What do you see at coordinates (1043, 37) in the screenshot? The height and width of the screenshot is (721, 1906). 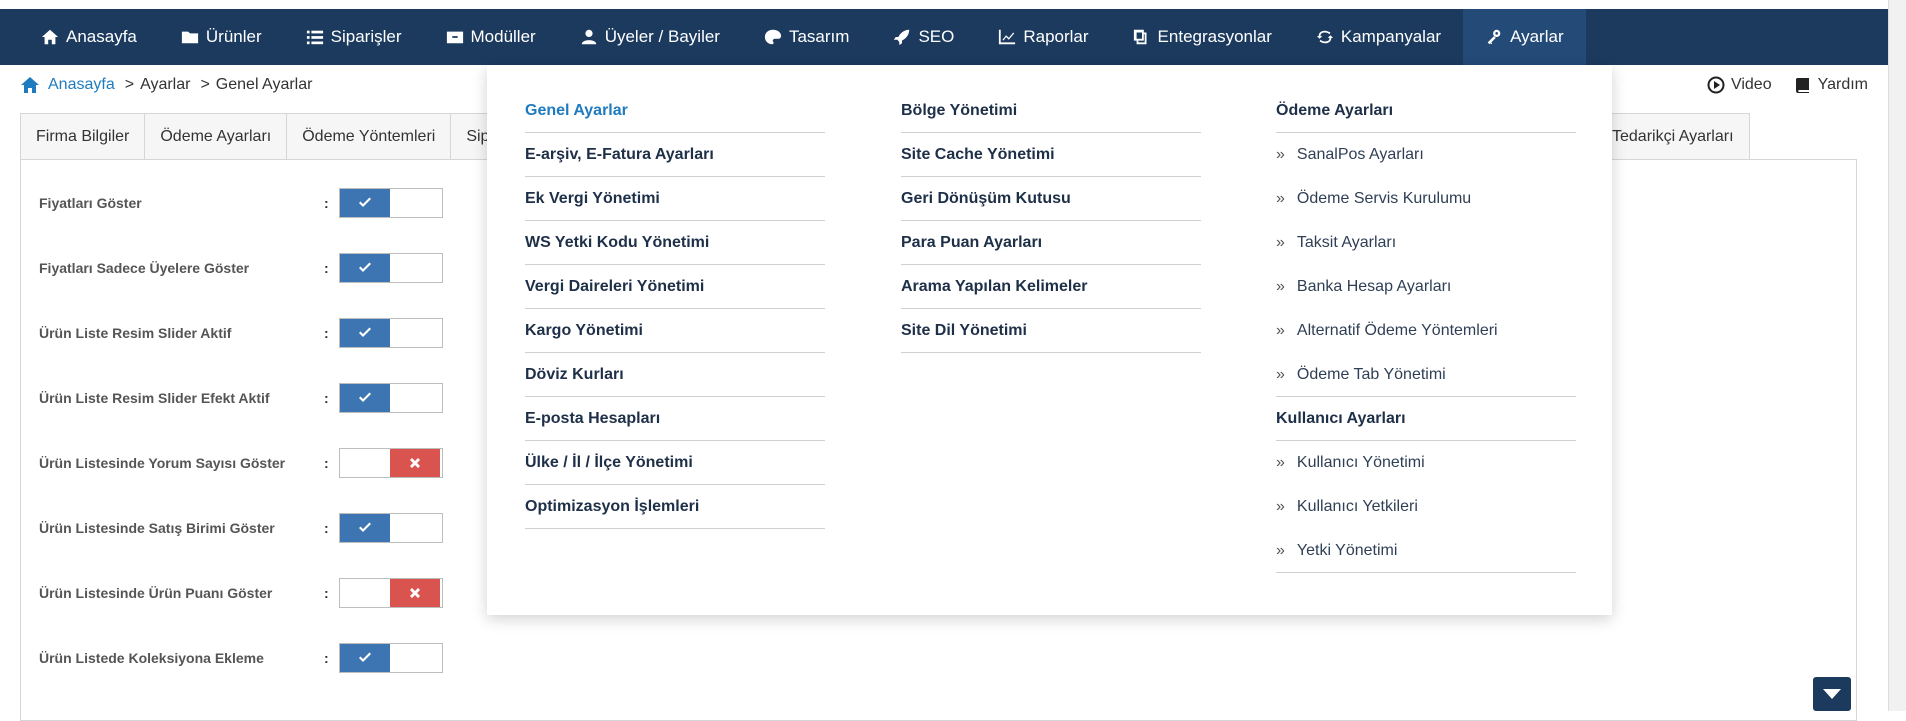 I see `nav-item-raporlar: Raporlar` at bounding box center [1043, 37].